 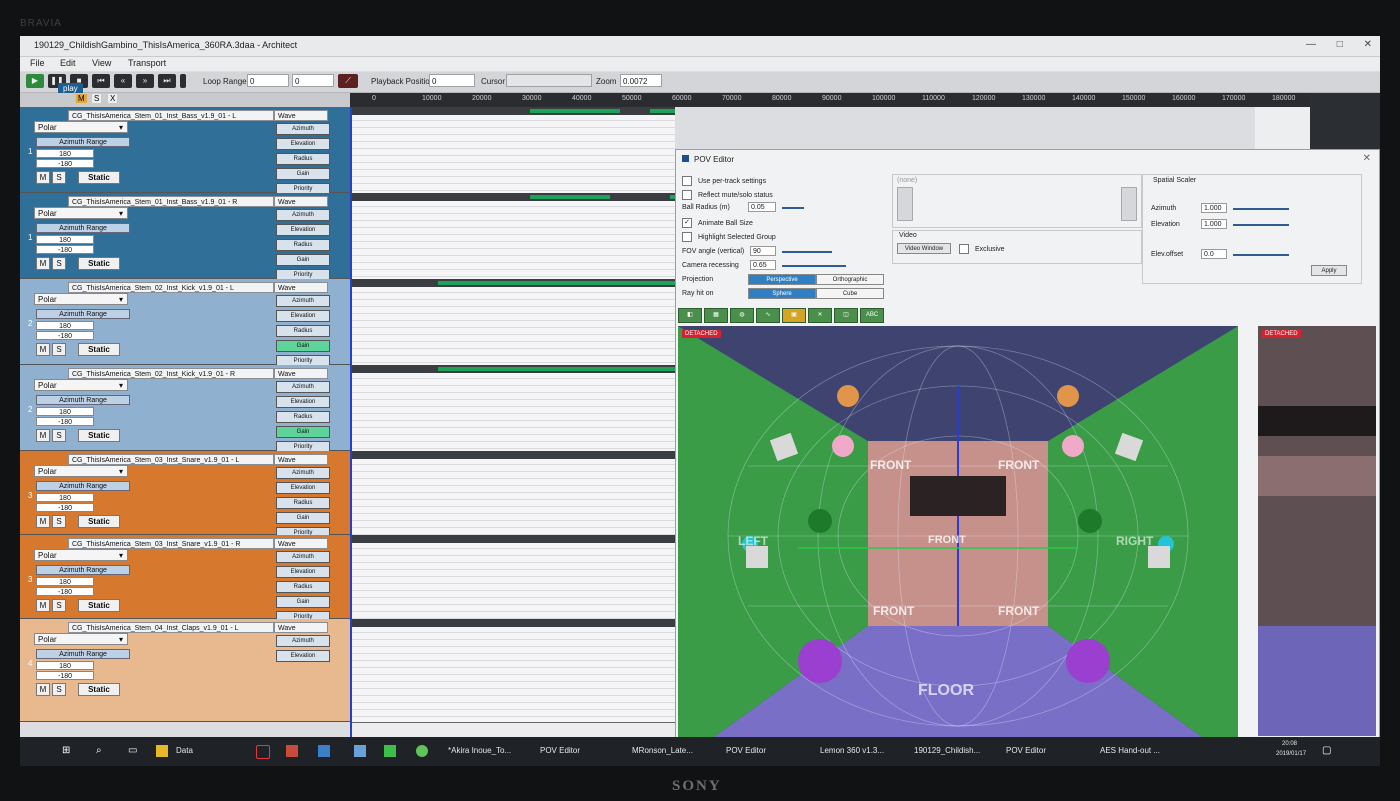 What do you see at coordinates (1368, 44) in the screenshot?
I see `close-button: ✕` at bounding box center [1368, 44].